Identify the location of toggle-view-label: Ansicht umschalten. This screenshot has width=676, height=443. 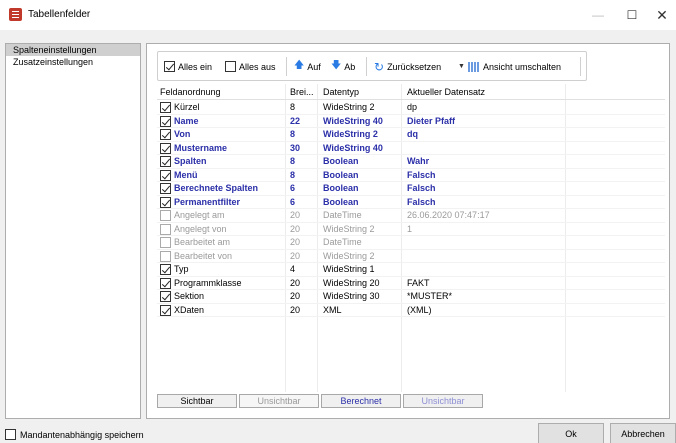
(521, 66).